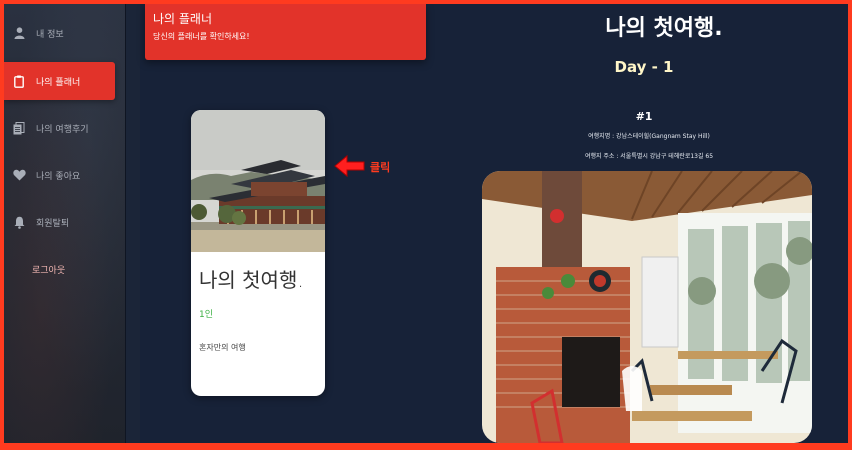 The height and width of the screenshot is (450, 852). What do you see at coordinates (19, 175) in the screenshot?
I see `heart-icon` at bounding box center [19, 175].